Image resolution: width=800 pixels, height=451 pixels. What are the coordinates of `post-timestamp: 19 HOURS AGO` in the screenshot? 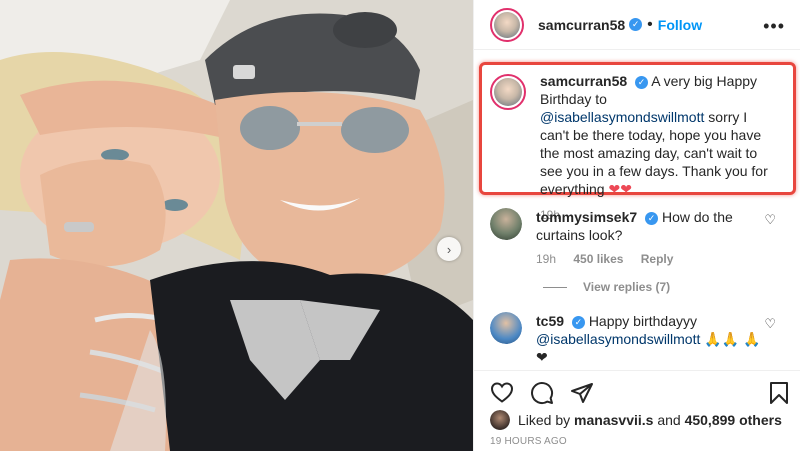 It's located at (528, 441).